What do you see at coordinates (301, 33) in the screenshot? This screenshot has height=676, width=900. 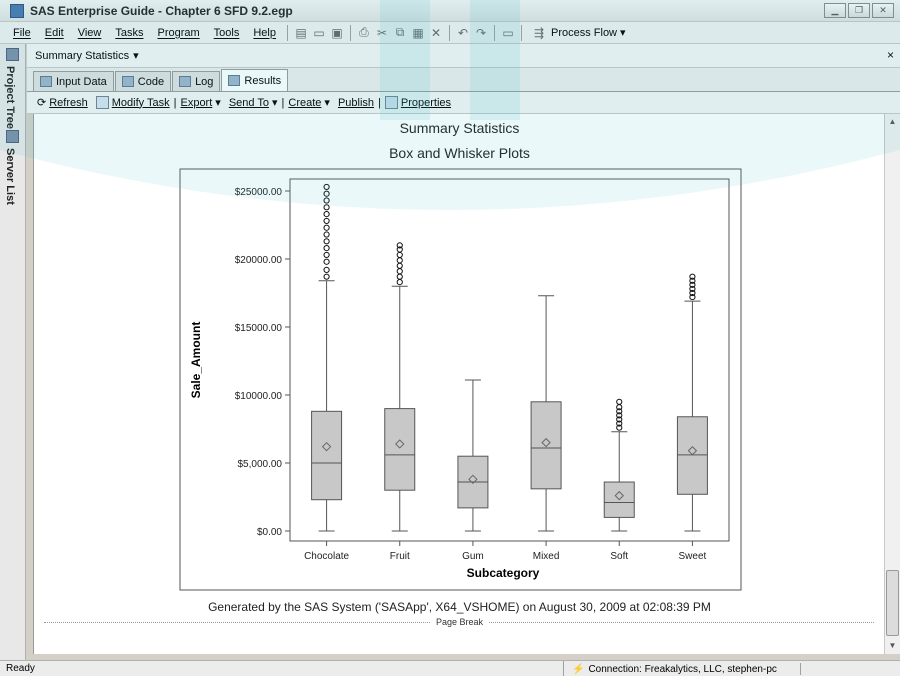 I see `new-icon: ▤` at bounding box center [301, 33].